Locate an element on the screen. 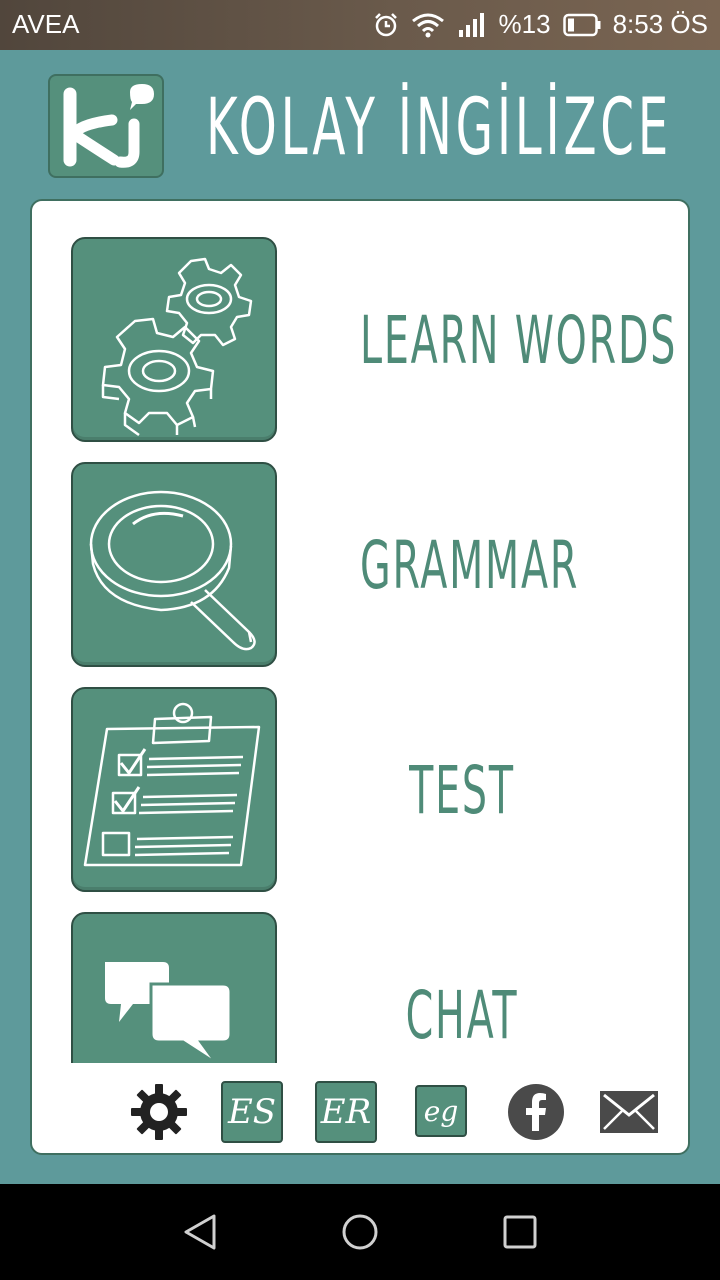  es-button: ES is located at coordinates (252, 1112).